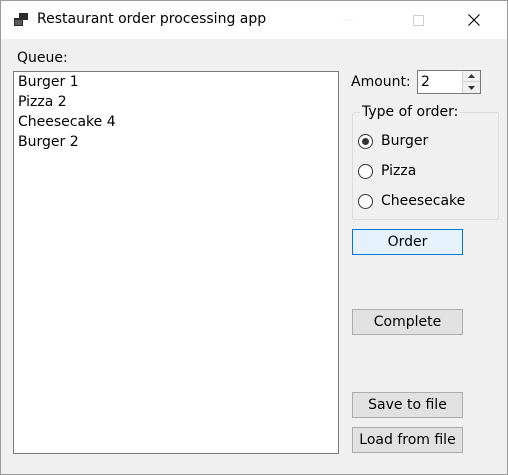  Describe the element at coordinates (423, 201) in the screenshot. I see `radio-cheesecake-label: Cheesecake` at that location.